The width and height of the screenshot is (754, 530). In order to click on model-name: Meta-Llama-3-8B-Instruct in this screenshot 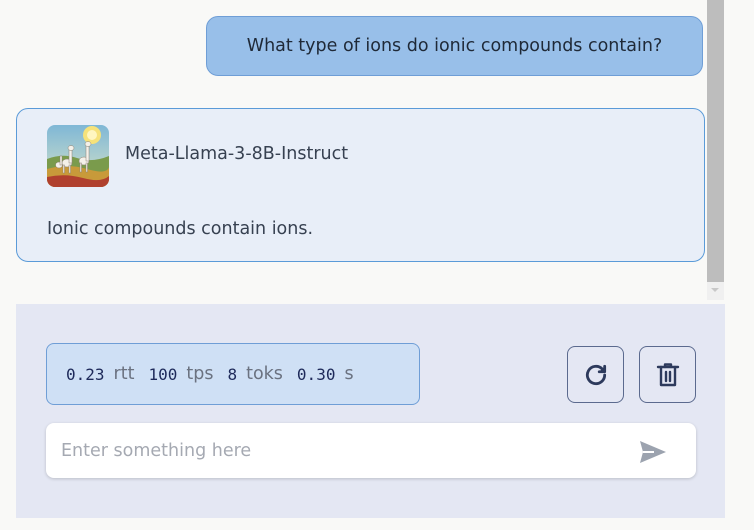, I will do `click(237, 154)`.